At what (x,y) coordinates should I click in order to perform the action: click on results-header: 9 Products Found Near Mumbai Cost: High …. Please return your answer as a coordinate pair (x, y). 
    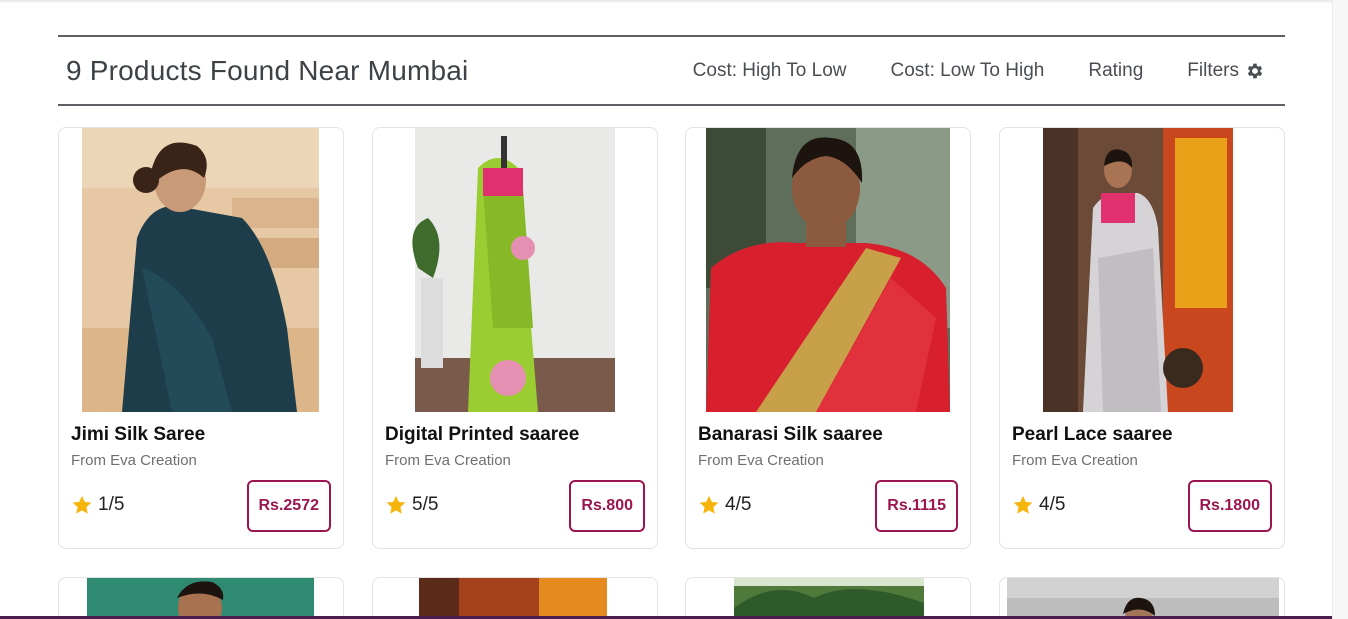
    Looking at the image, I should click on (671, 70).